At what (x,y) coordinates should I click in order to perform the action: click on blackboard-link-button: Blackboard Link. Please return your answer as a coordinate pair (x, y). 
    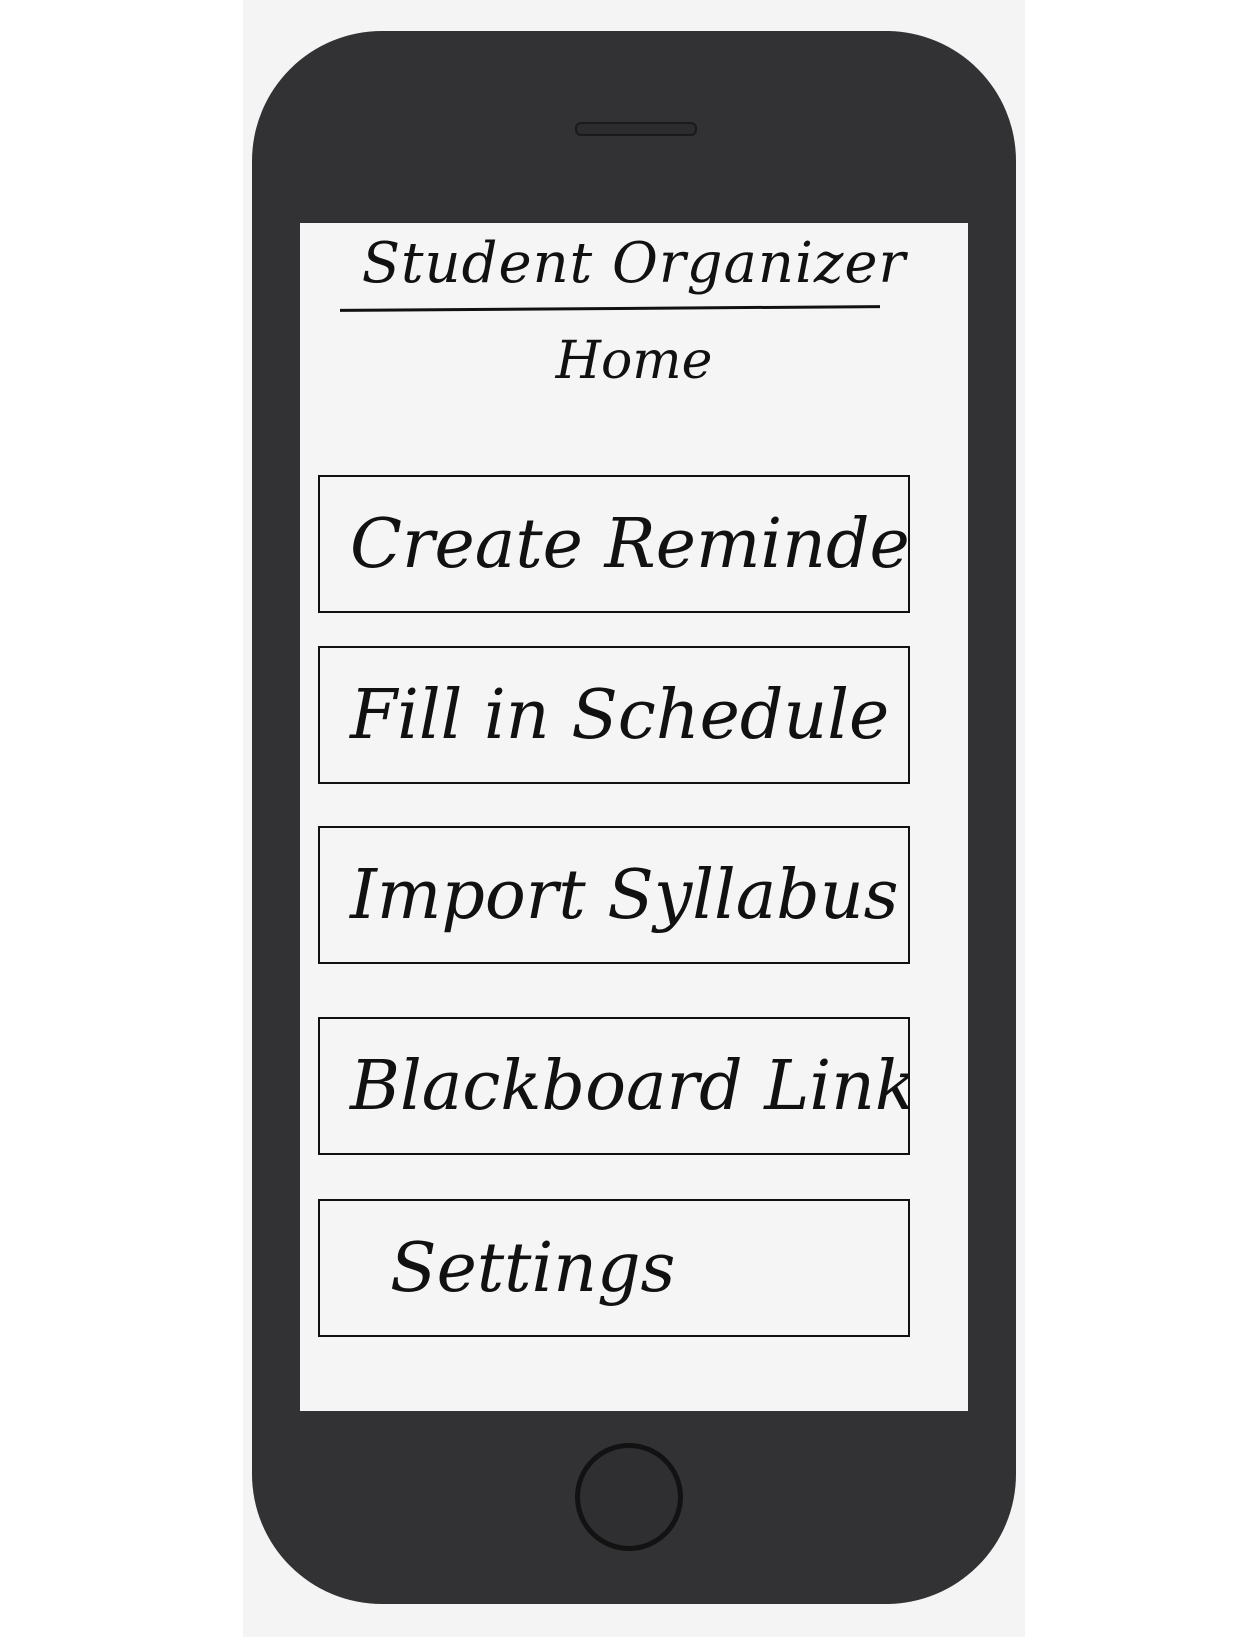
    Looking at the image, I should click on (614, 1086).